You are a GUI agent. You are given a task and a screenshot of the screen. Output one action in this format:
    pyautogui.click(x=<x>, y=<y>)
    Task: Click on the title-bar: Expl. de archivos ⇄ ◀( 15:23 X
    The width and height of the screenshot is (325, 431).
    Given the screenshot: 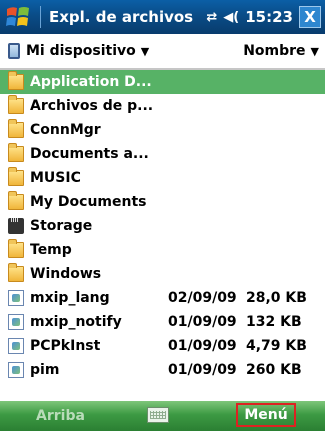 What is the action you would take?
    pyautogui.click(x=162, y=17)
    